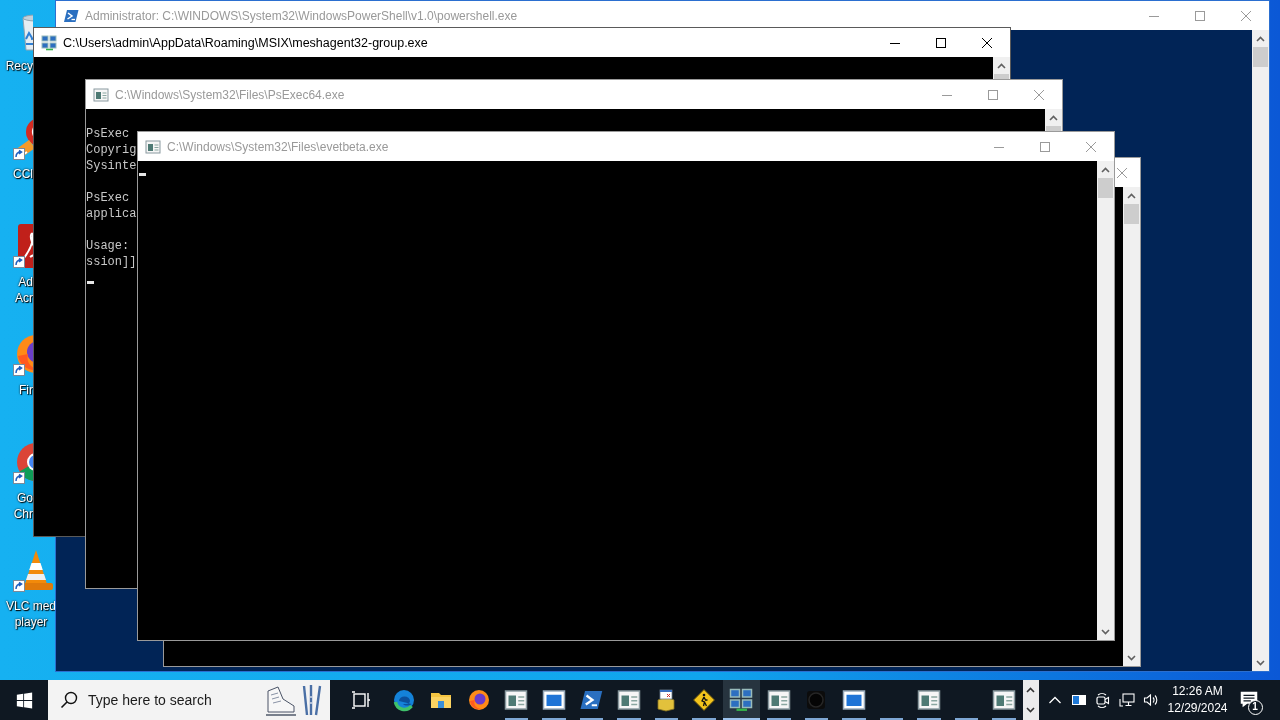 The width and height of the screenshot is (1280, 720). Describe the element at coordinates (1197, 700) in the screenshot. I see `clock-button: 12:26 AM 12/29/2024` at that location.